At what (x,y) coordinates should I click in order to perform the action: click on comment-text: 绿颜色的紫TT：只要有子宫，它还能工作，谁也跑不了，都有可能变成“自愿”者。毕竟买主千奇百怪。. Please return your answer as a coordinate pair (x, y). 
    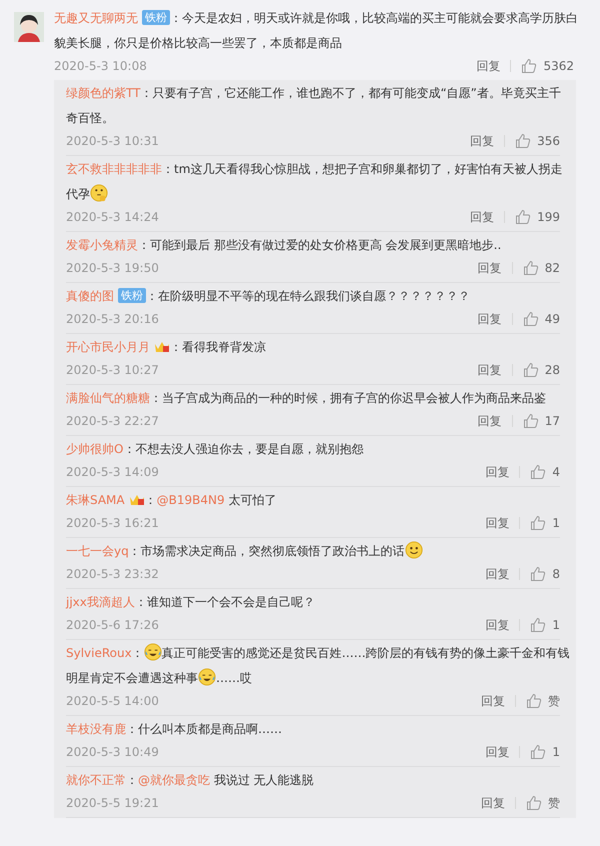
    Looking at the image, I should click on (314, 106).